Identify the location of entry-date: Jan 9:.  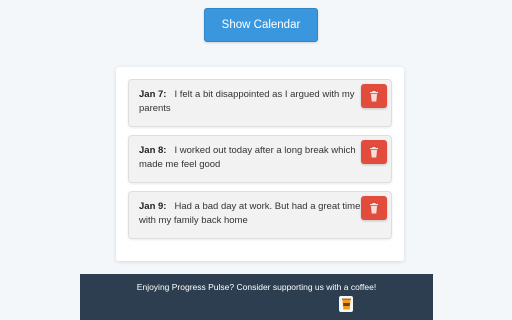
(153, 206).